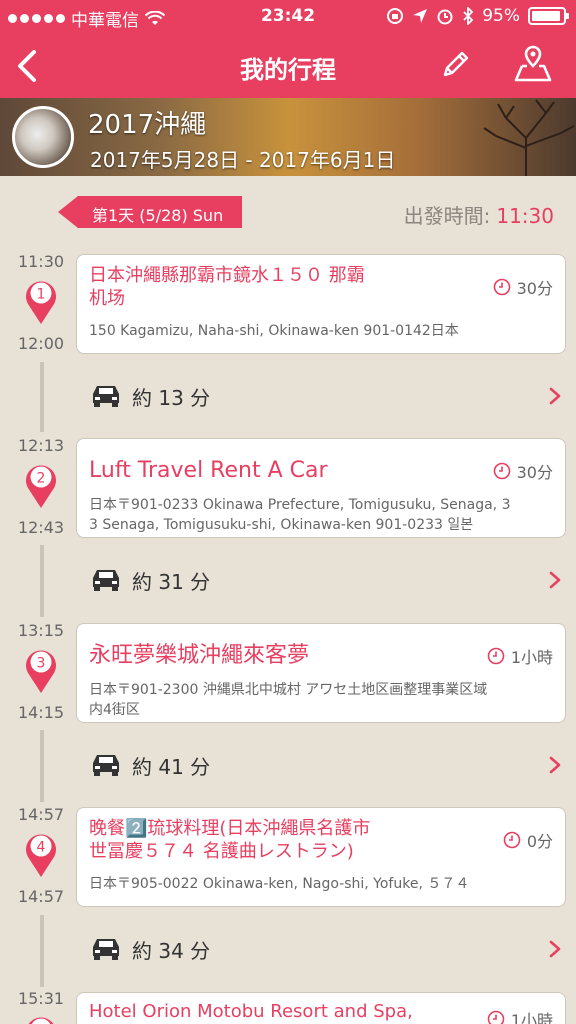  What do you see at coordinates (171, 398) in the screenshot?
I see `transit-duration: 約 13 分` at bounding box center [171, 398].